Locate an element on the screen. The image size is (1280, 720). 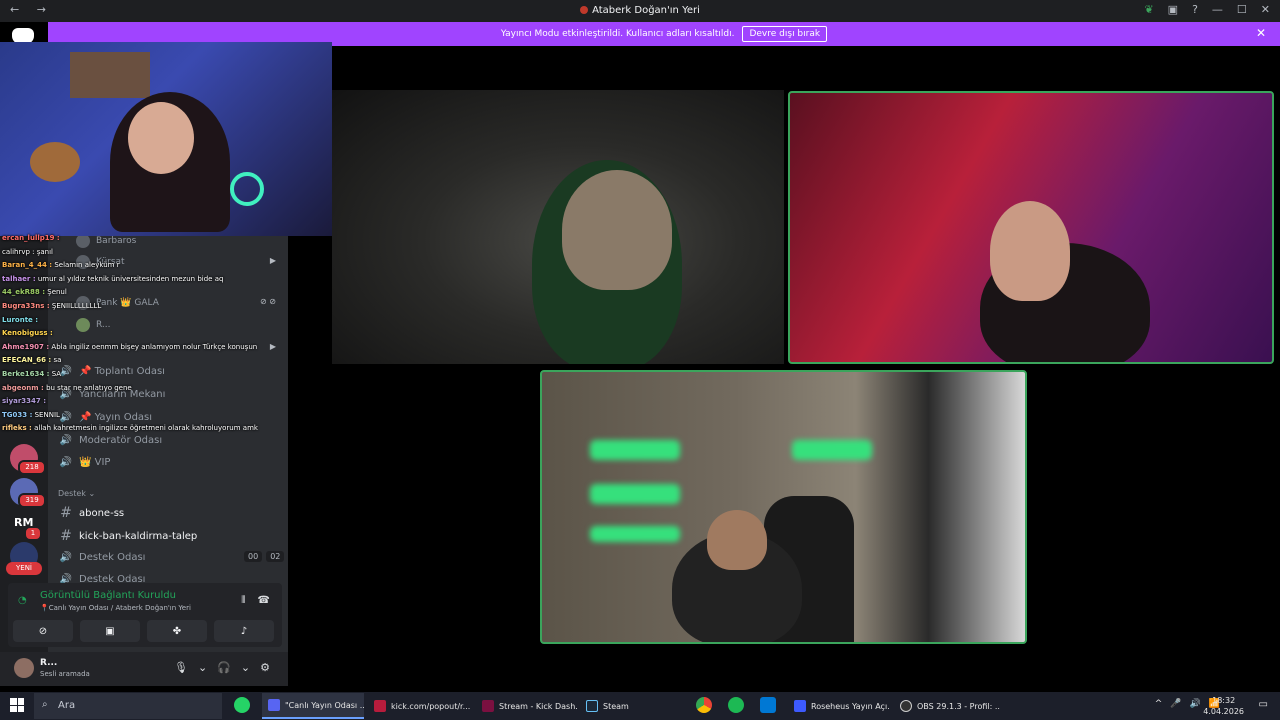
chat-username: Kenobiguss : is located at coordinates (27, 333).